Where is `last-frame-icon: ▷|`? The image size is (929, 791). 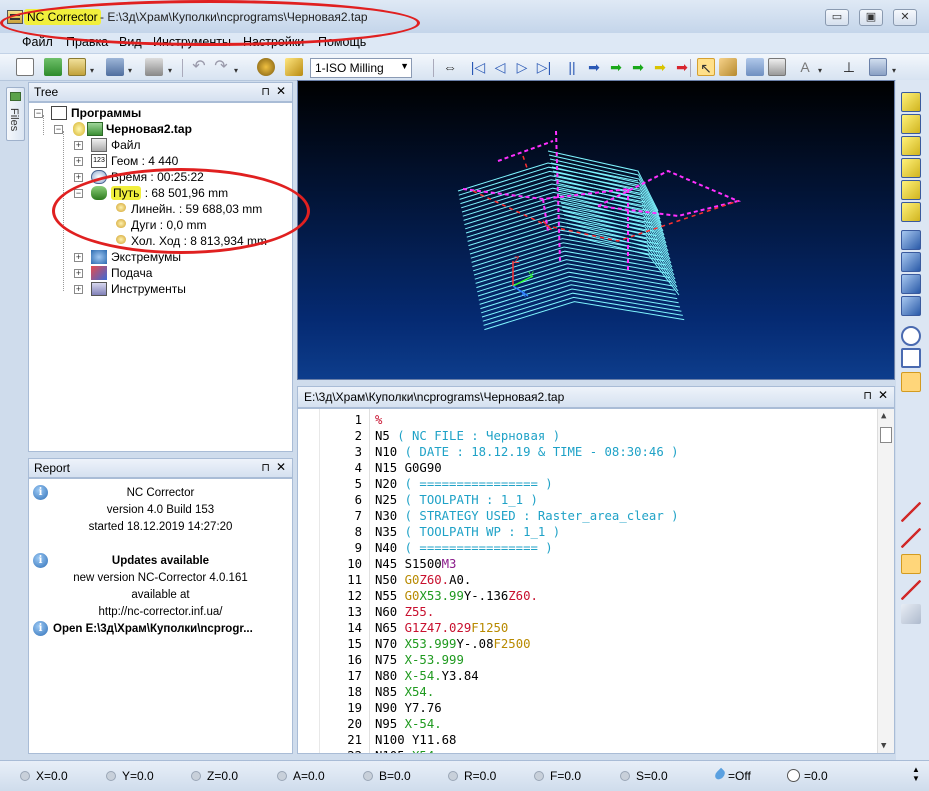 last-frame-icon: ▷| is located at coordinates (544, 67).